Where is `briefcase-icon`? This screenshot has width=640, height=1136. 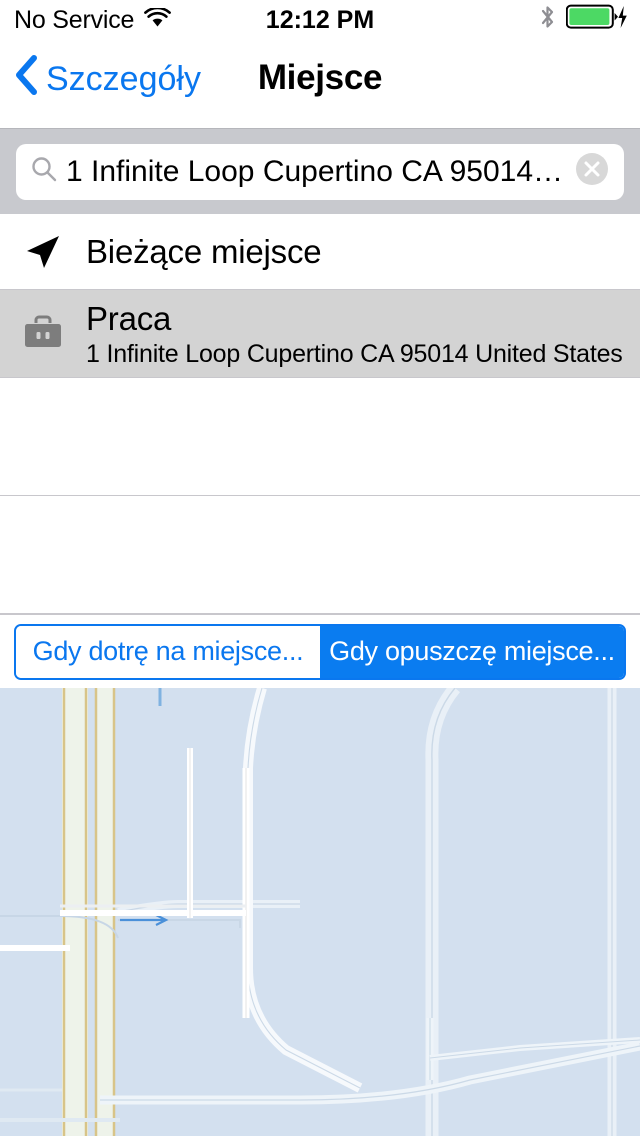
briefcase-icon is located at coordinates (43, 334).